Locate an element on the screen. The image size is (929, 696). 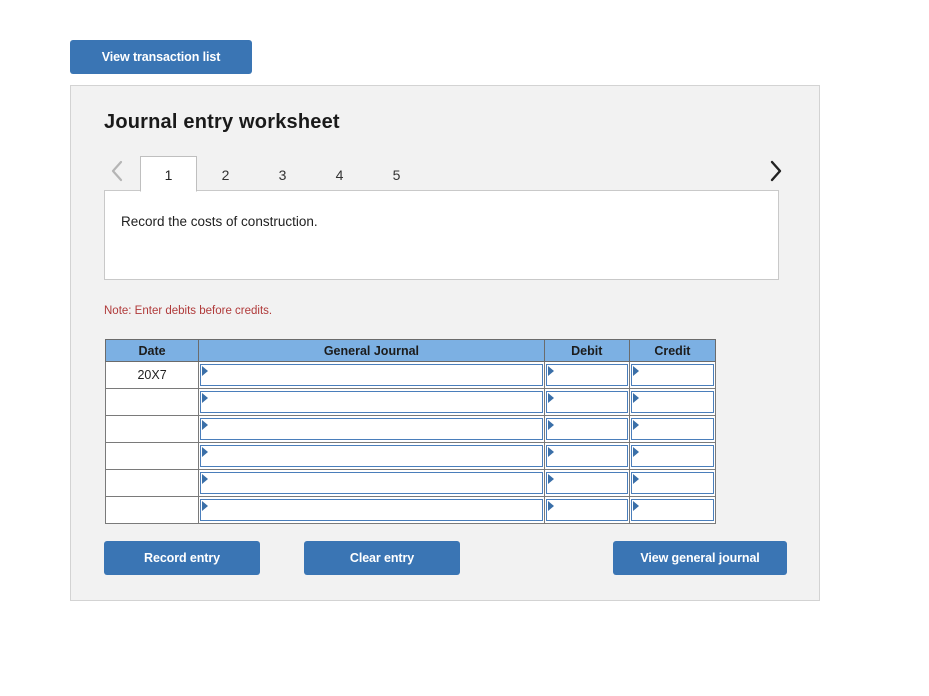
page-title: Journal entry worksheet is located at coordinates (222, 122).